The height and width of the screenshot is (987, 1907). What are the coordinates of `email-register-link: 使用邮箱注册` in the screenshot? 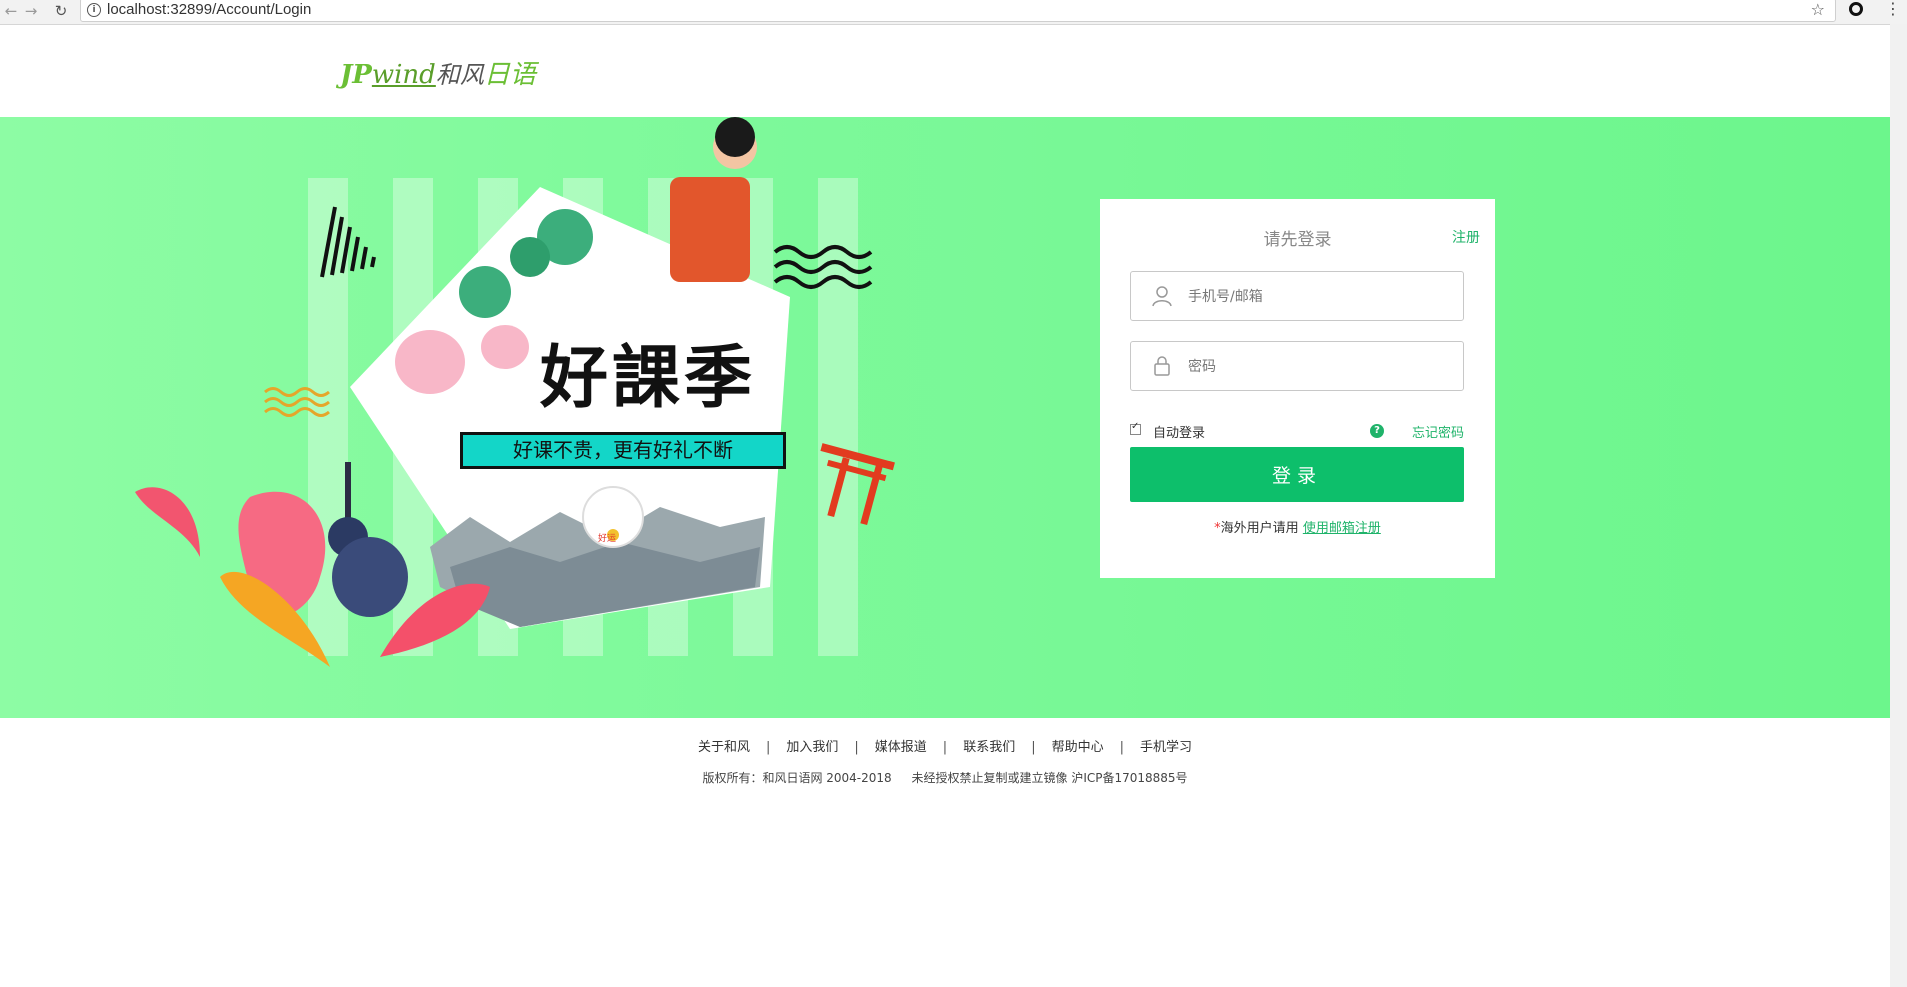 It's located at (1342, 528).